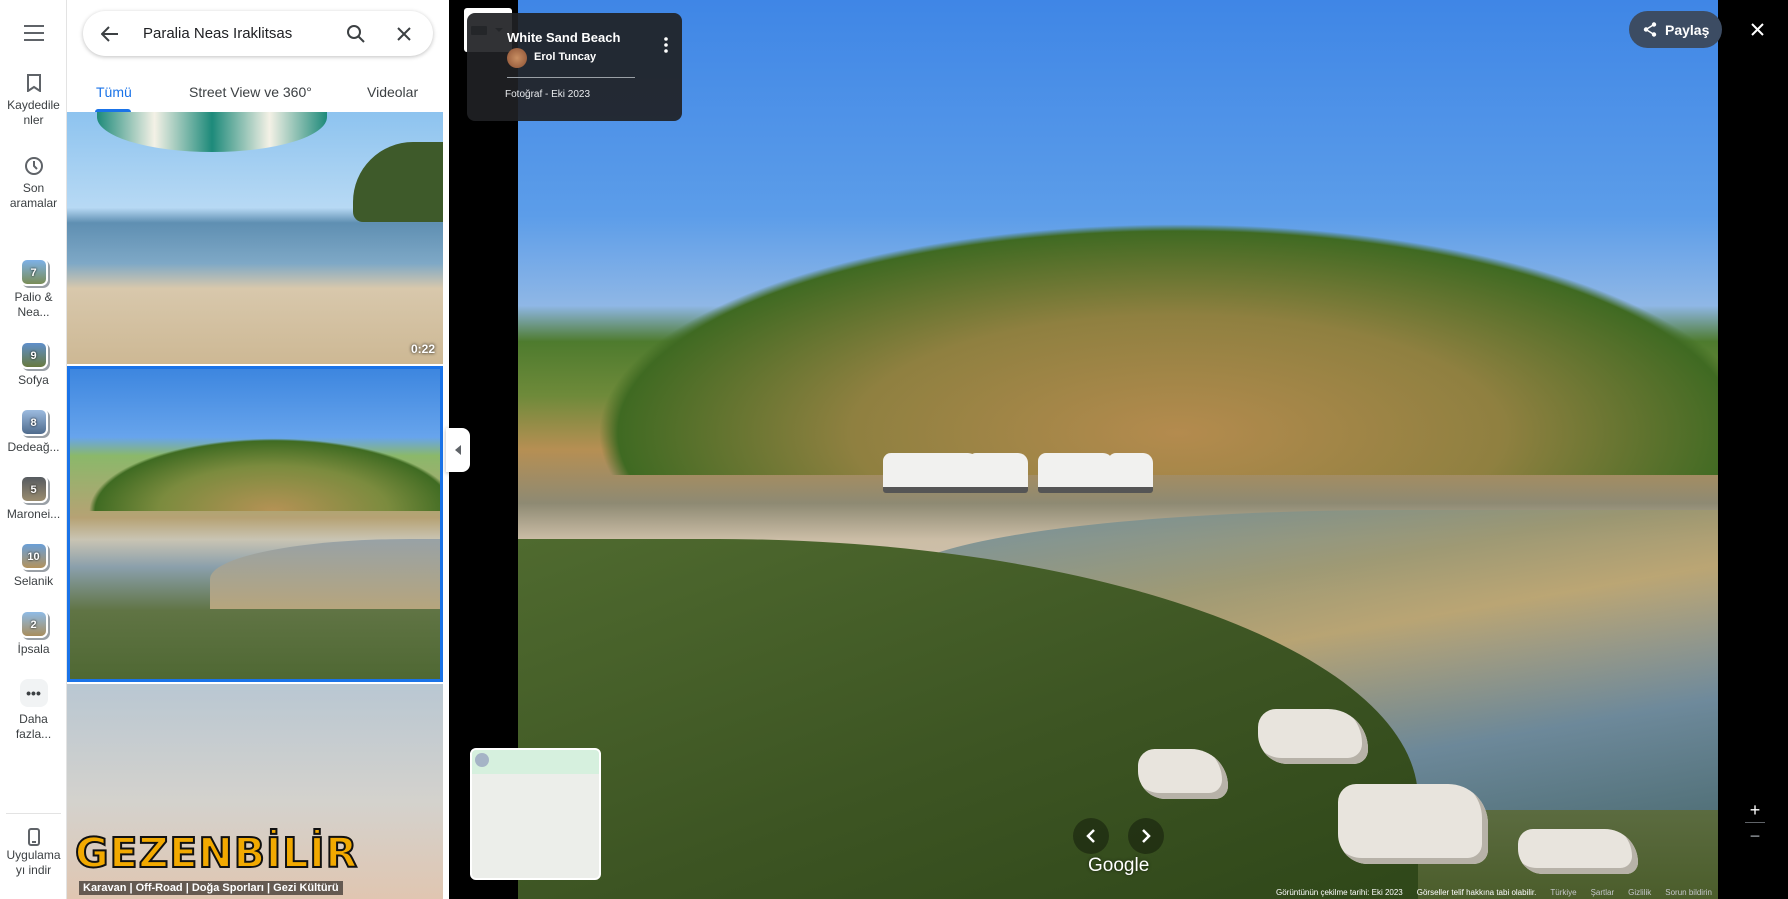 This screenshot has width=1788, height=899. What do you see at coordinates (666, 47) in the screenshot?
I see `more-options-button` at bounding box center [666, 47].